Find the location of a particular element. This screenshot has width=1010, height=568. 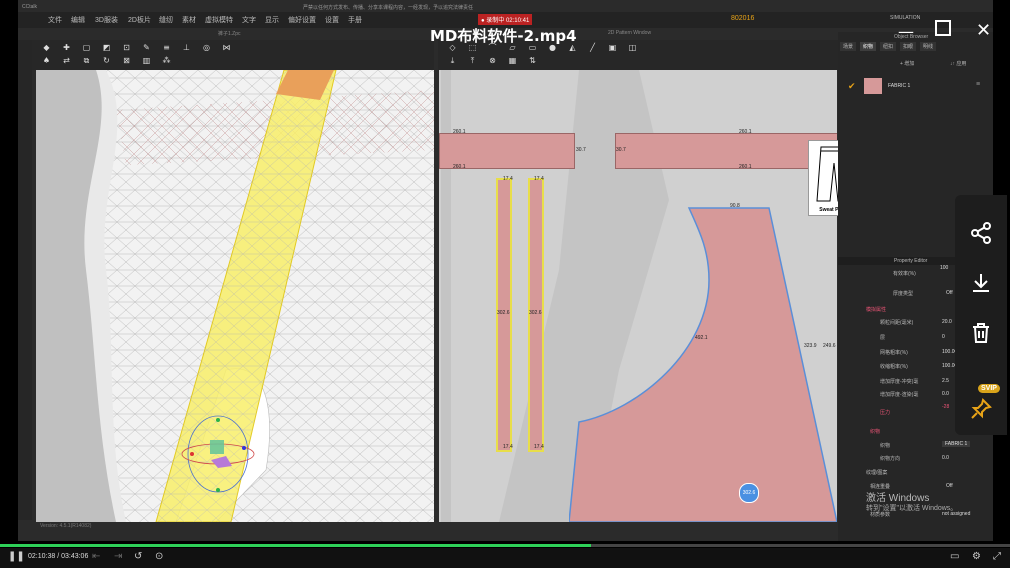

minimize-icon: — is located at coordinates (906, 31).